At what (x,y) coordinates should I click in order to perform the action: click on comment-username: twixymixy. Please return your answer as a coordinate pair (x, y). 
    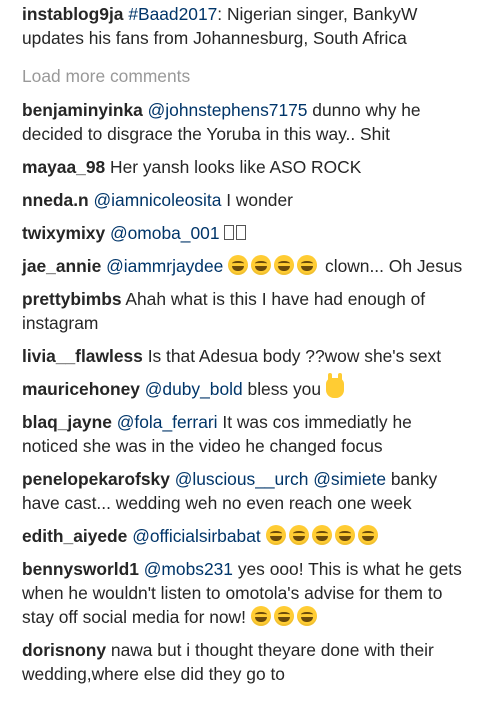
    Looking at the image, I should click on (63, 233).